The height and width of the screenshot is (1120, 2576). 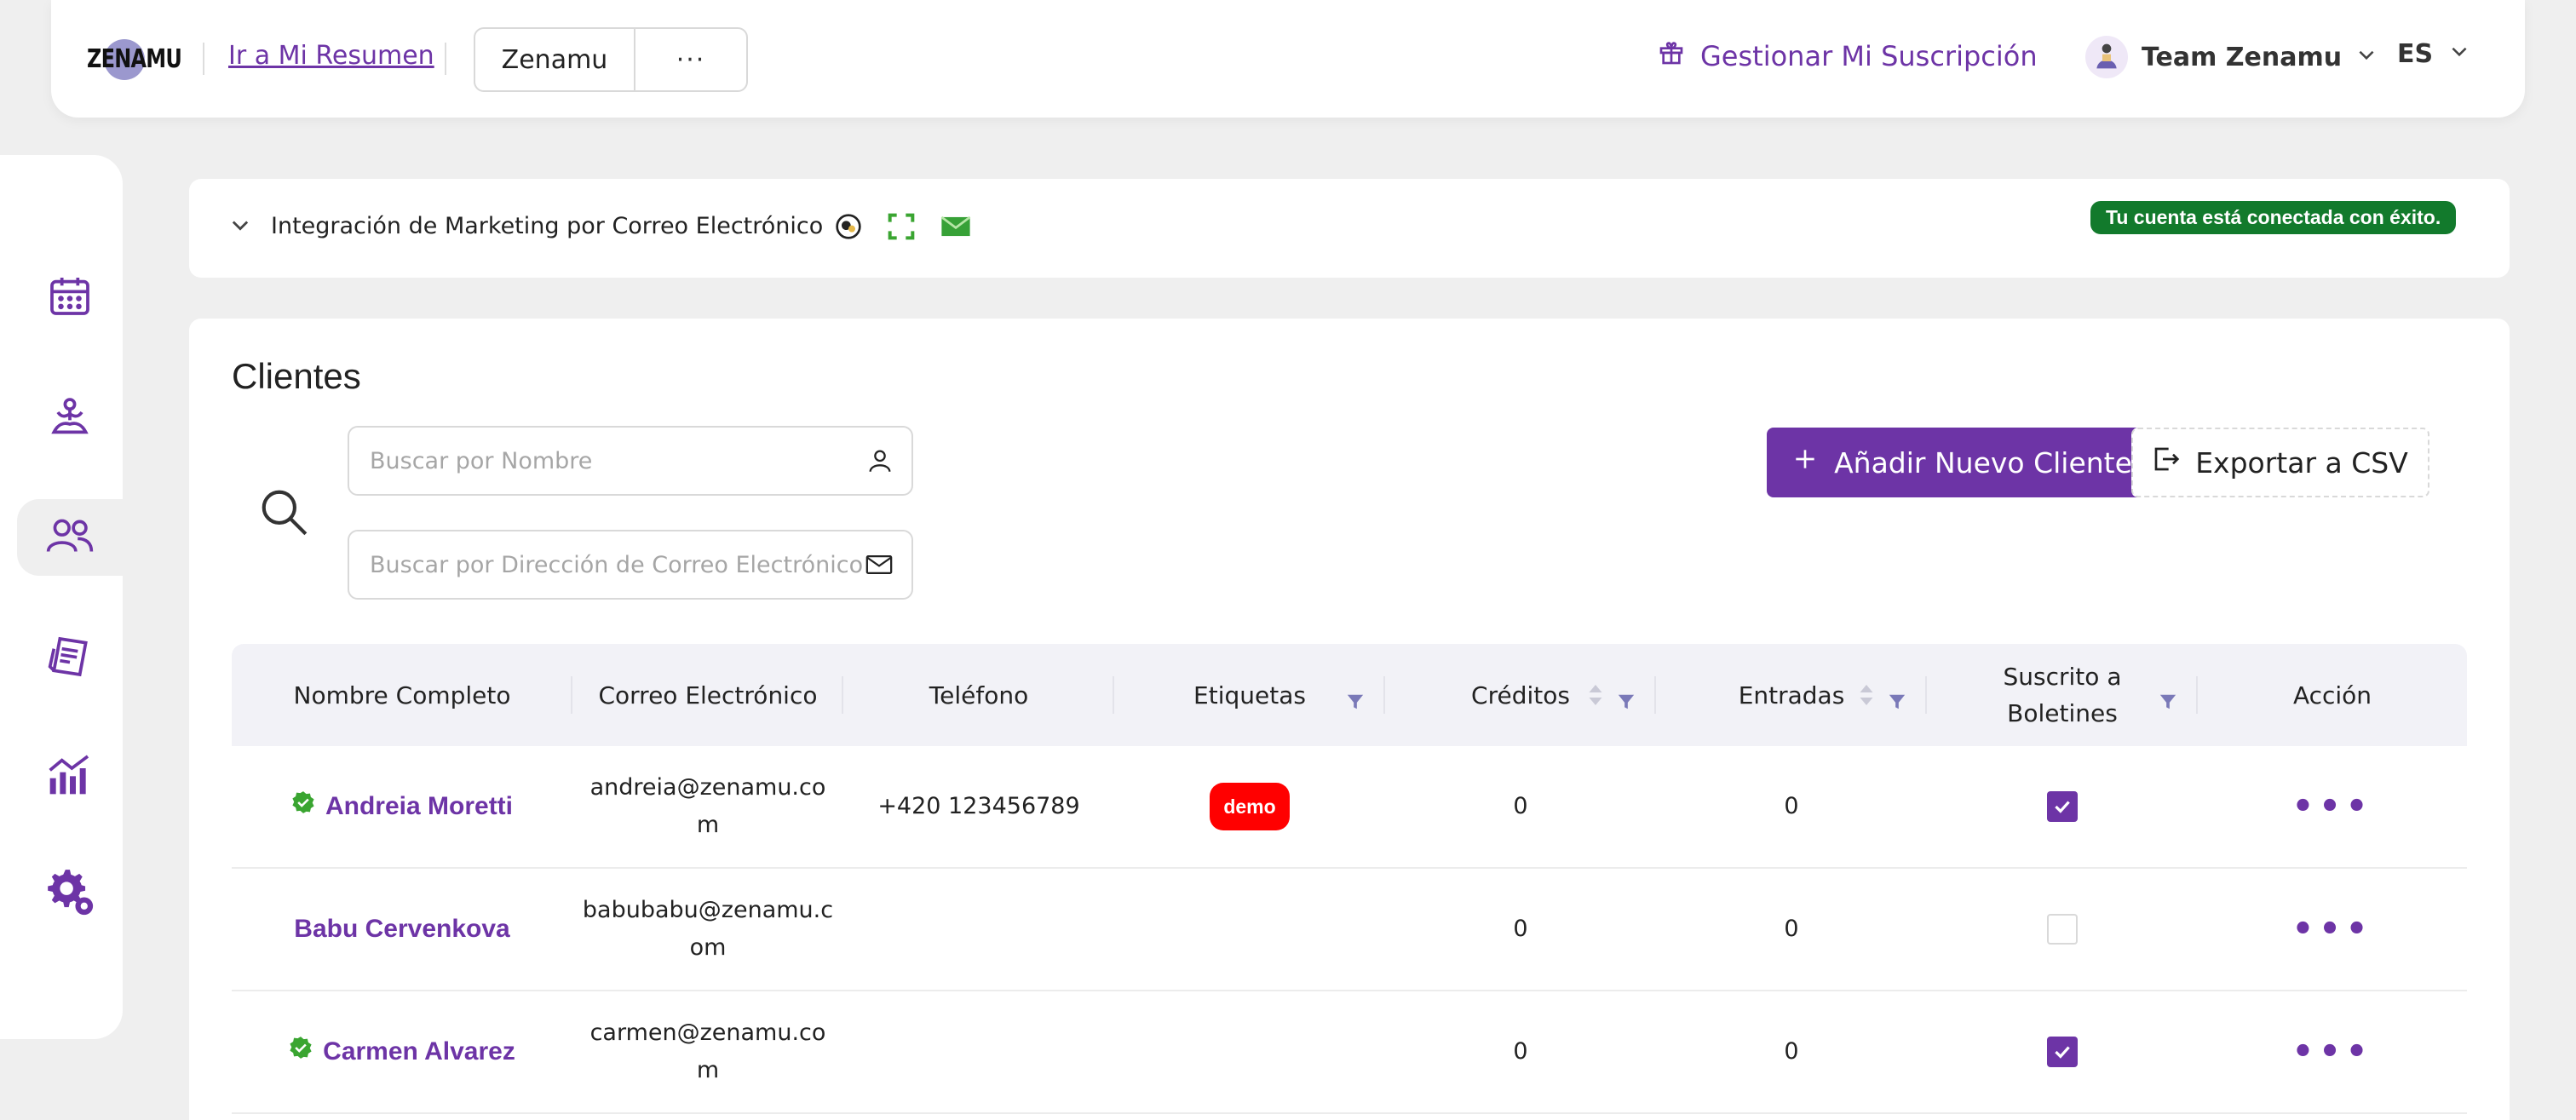 I want to click on sidebar-item-invoices, so click(x=70, y=658).